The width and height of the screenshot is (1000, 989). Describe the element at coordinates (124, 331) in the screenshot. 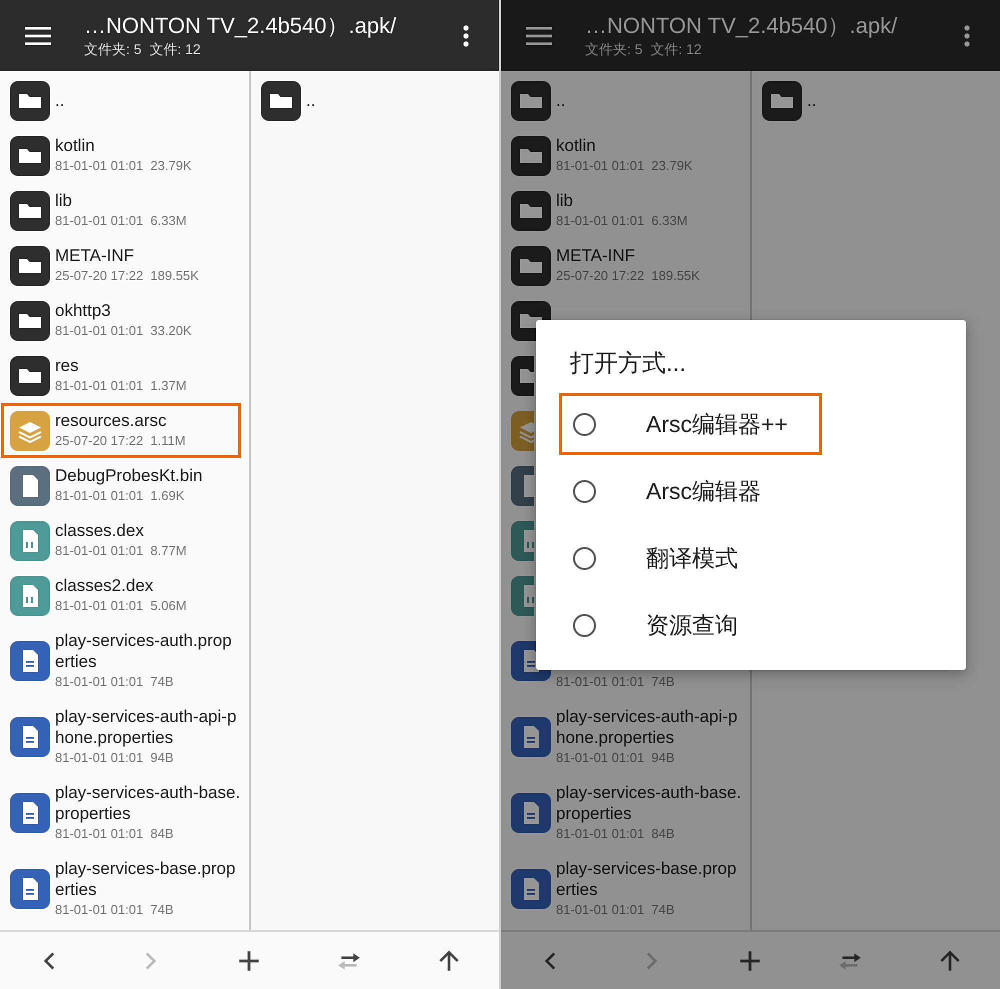

I see `file-details: 81-01-01 01:01 33.20K` at that location.